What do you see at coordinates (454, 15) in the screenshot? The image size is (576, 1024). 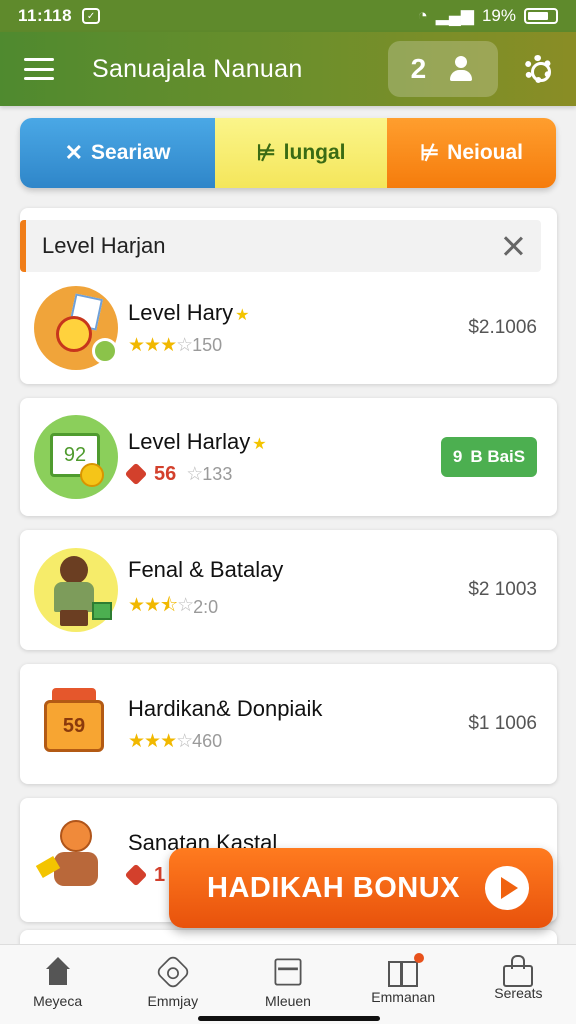 I see `signal-icon: ▂▄▆` at bounding box center [454, 15].